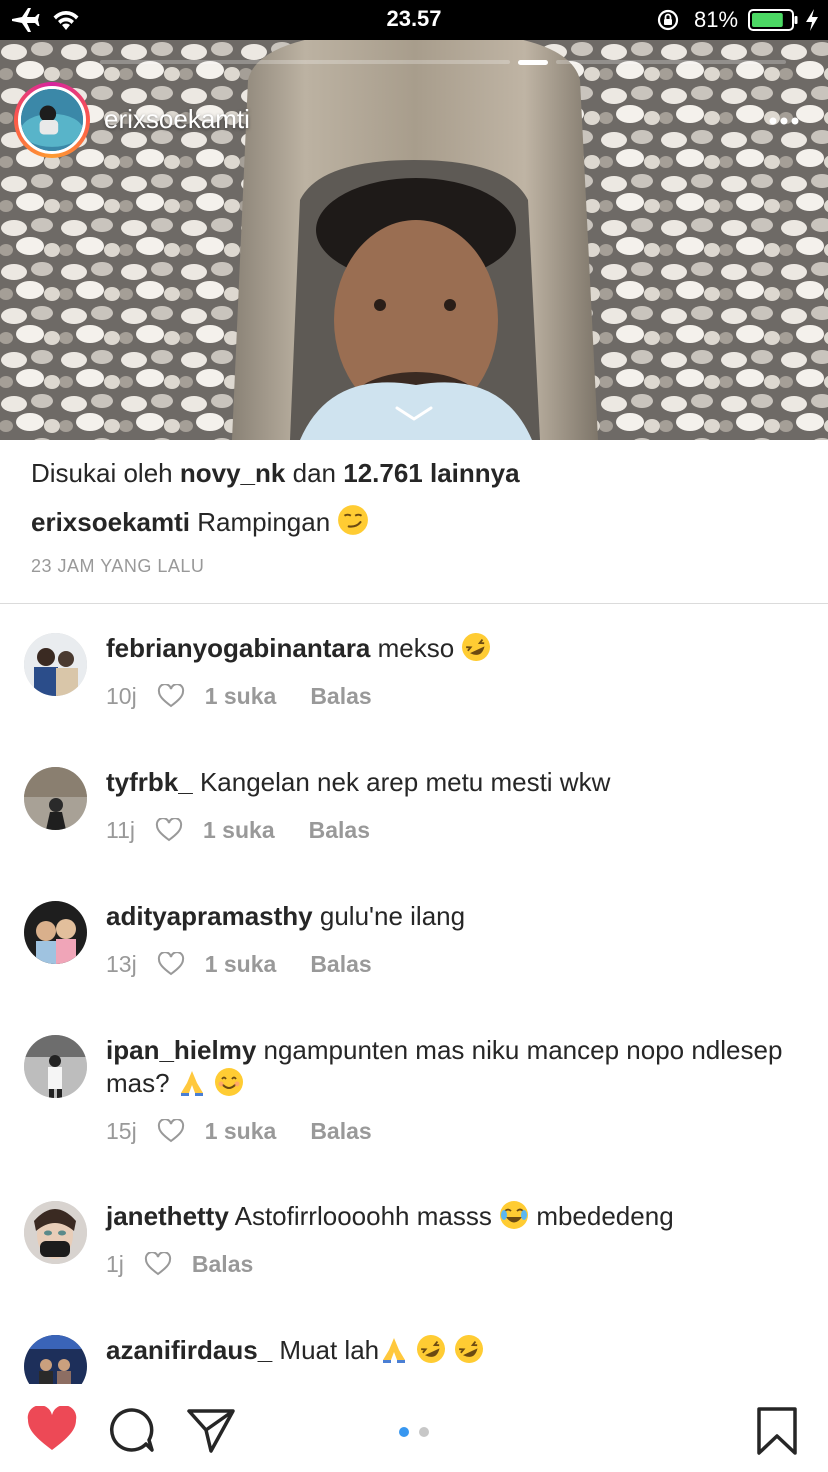 This screenshot has height=1472, width=828. What do you see at coordinates (414, 1432) in the screenshot?
I see `page-dots-indicator` at bounding box center [414, 1432].